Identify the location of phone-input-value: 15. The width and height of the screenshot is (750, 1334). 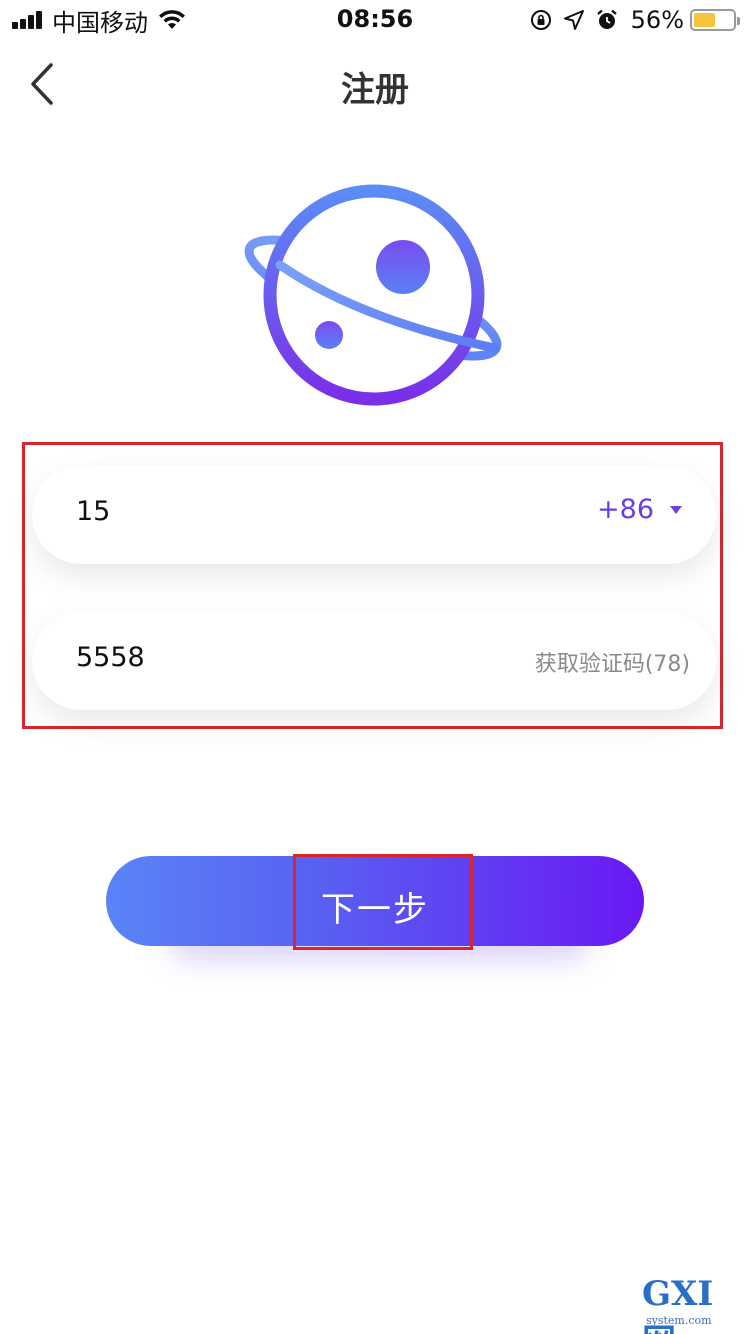
(93, 511).